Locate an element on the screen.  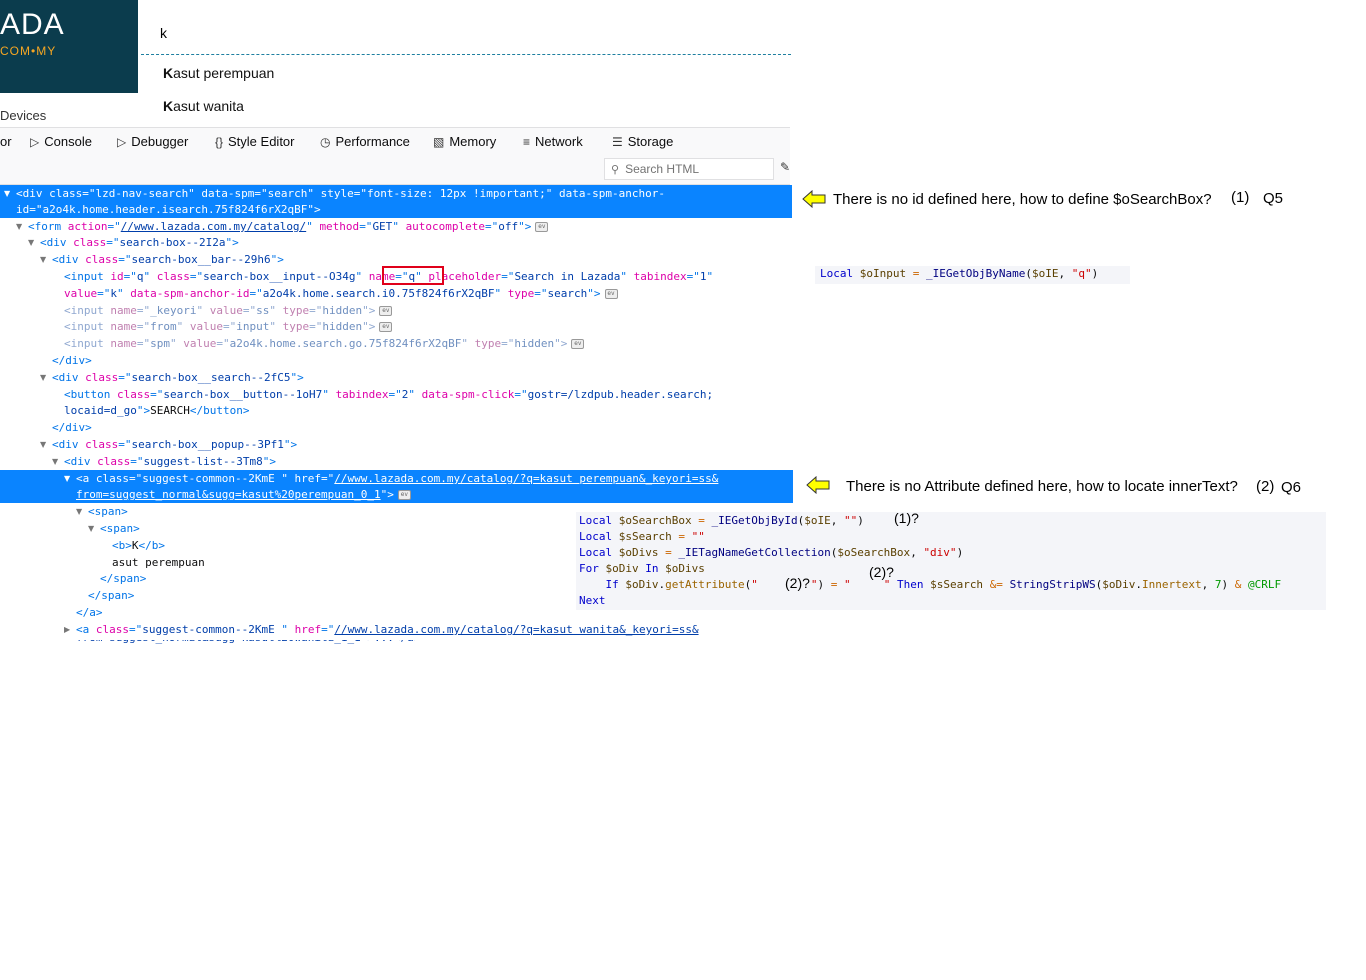
tab-network: ≡ Network is located at coordinates (553, 141).